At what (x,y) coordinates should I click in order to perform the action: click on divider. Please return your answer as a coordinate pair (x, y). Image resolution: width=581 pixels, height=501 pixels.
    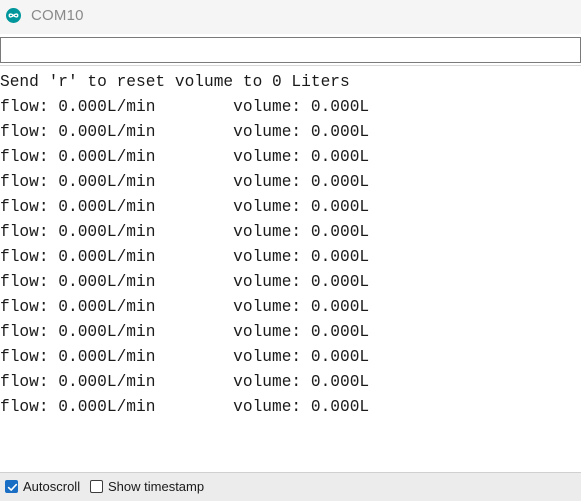
    Looking at the image, I should click on (290, 65).